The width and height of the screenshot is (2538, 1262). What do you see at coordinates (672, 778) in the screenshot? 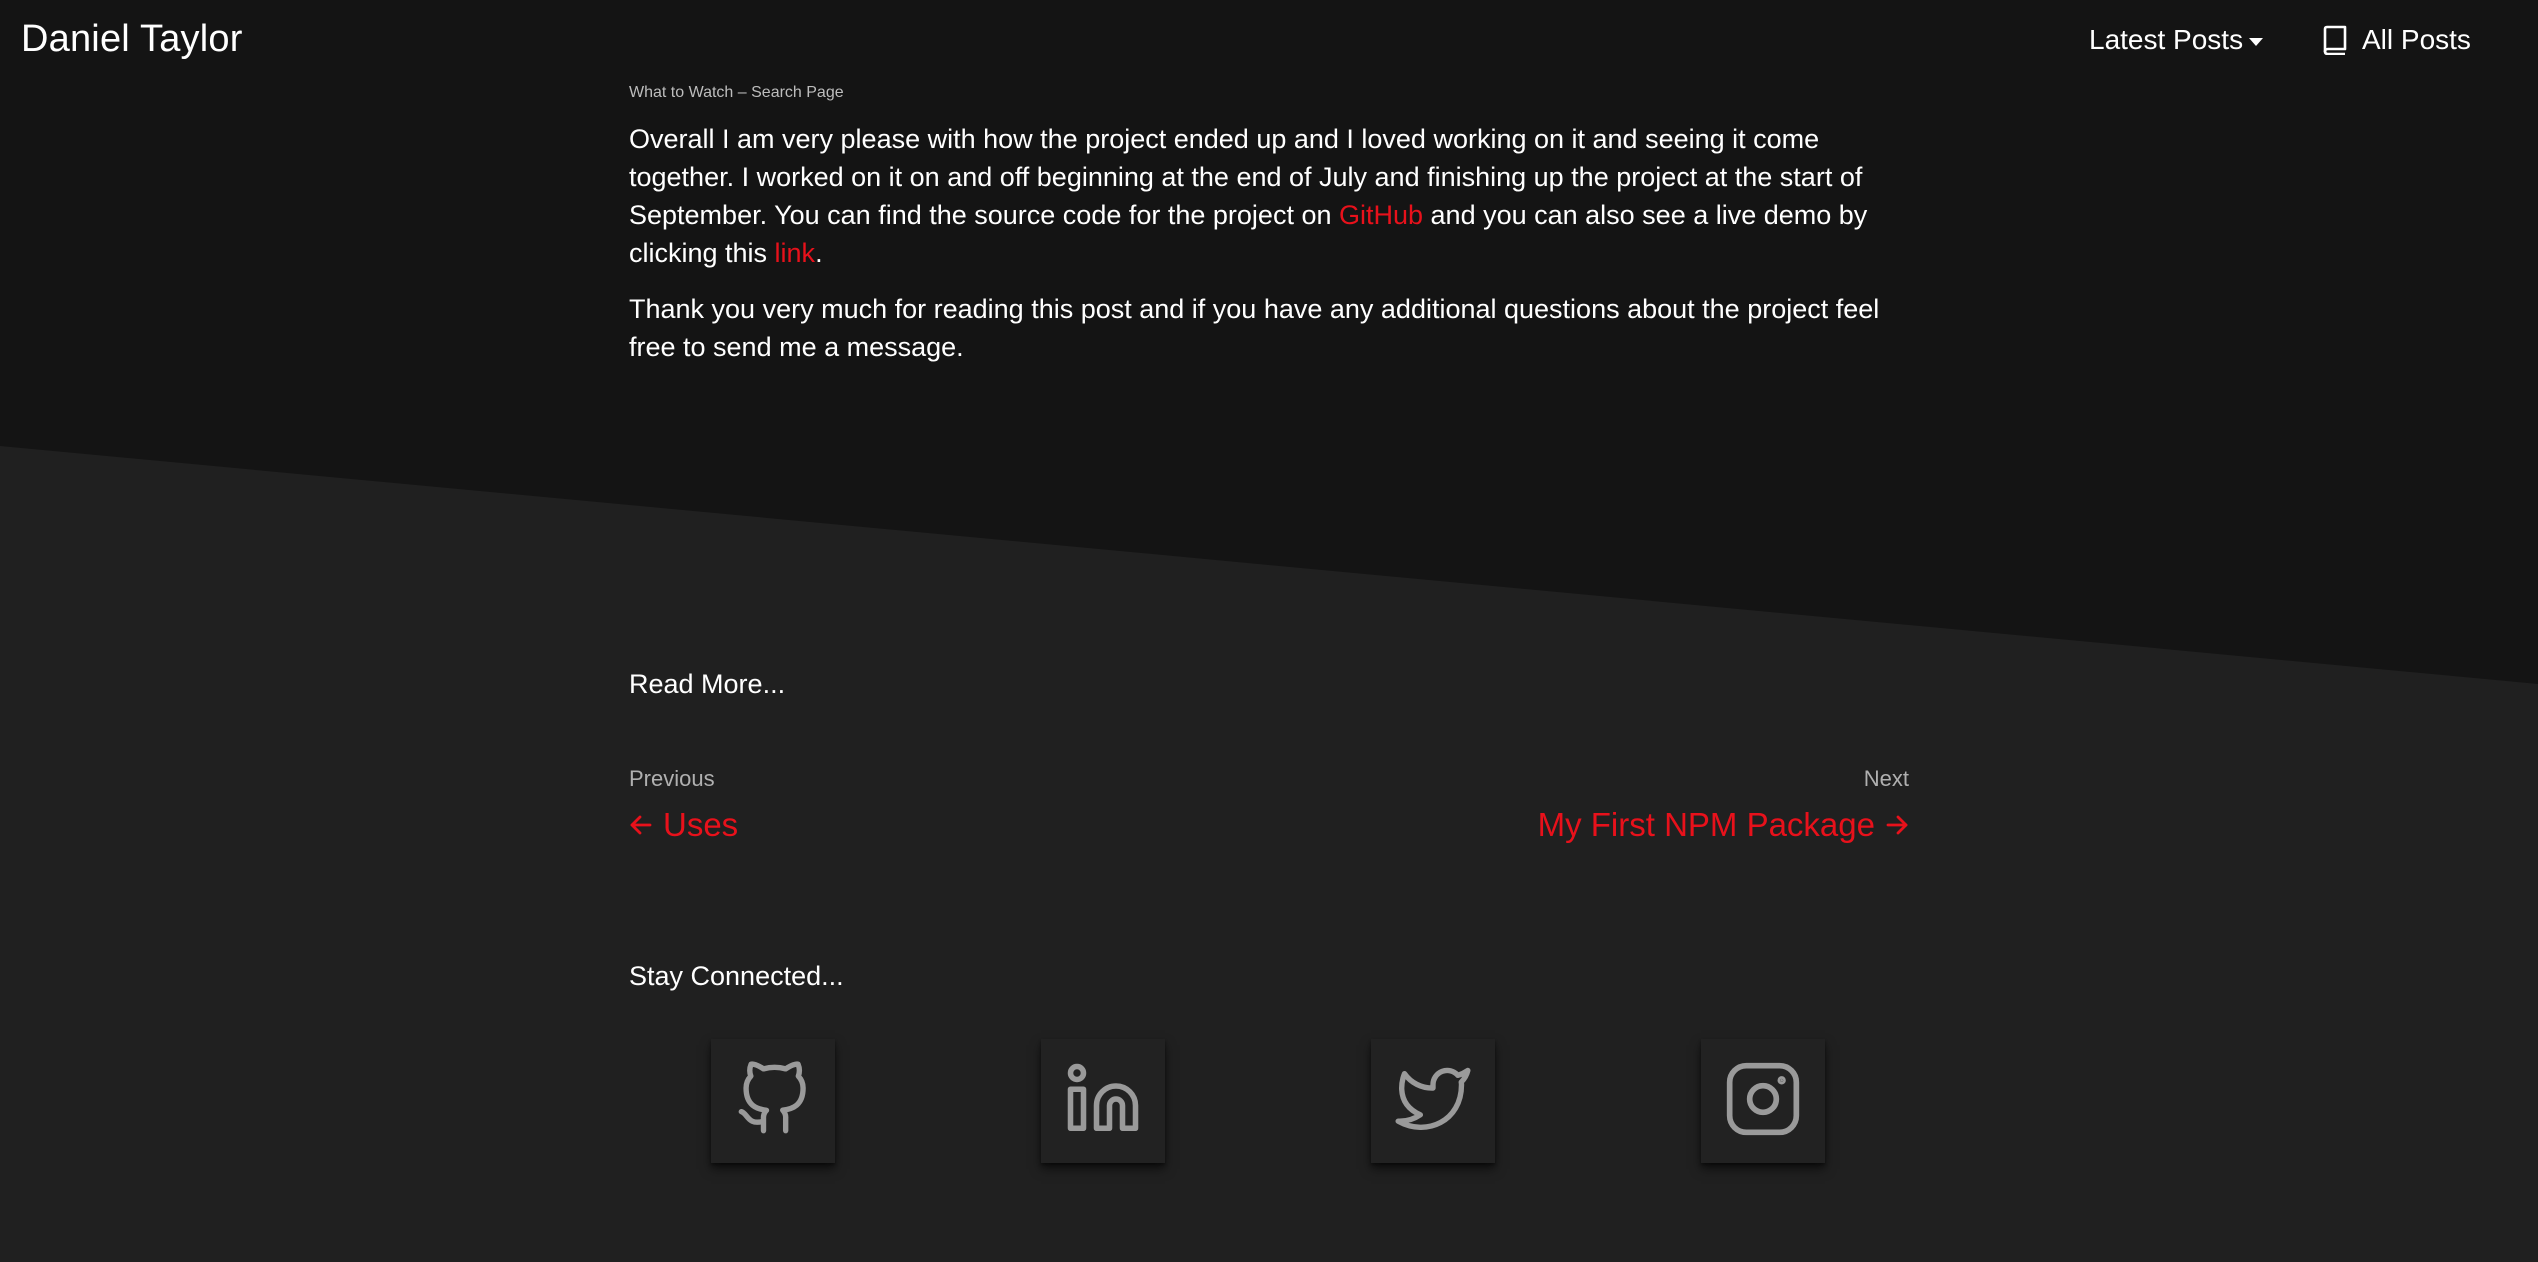
I see `previous-label: Previous` at bounding box center [672, 778].